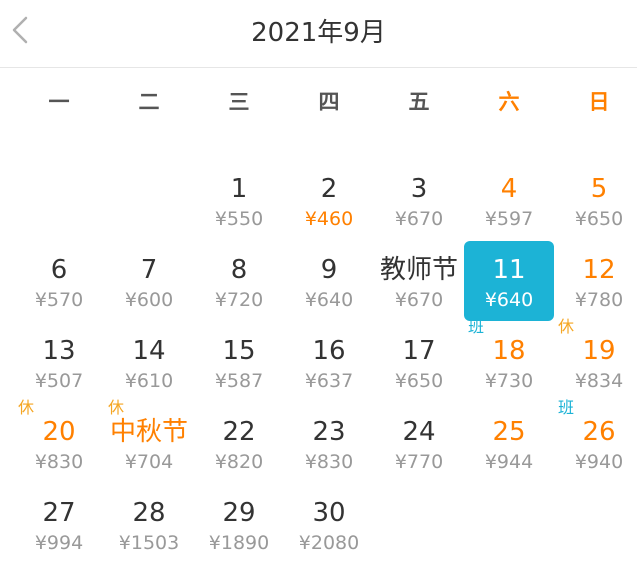  Describe the element at coordinates (509, 219) in the screenshot. I see `day-price: ¥597` at that location.